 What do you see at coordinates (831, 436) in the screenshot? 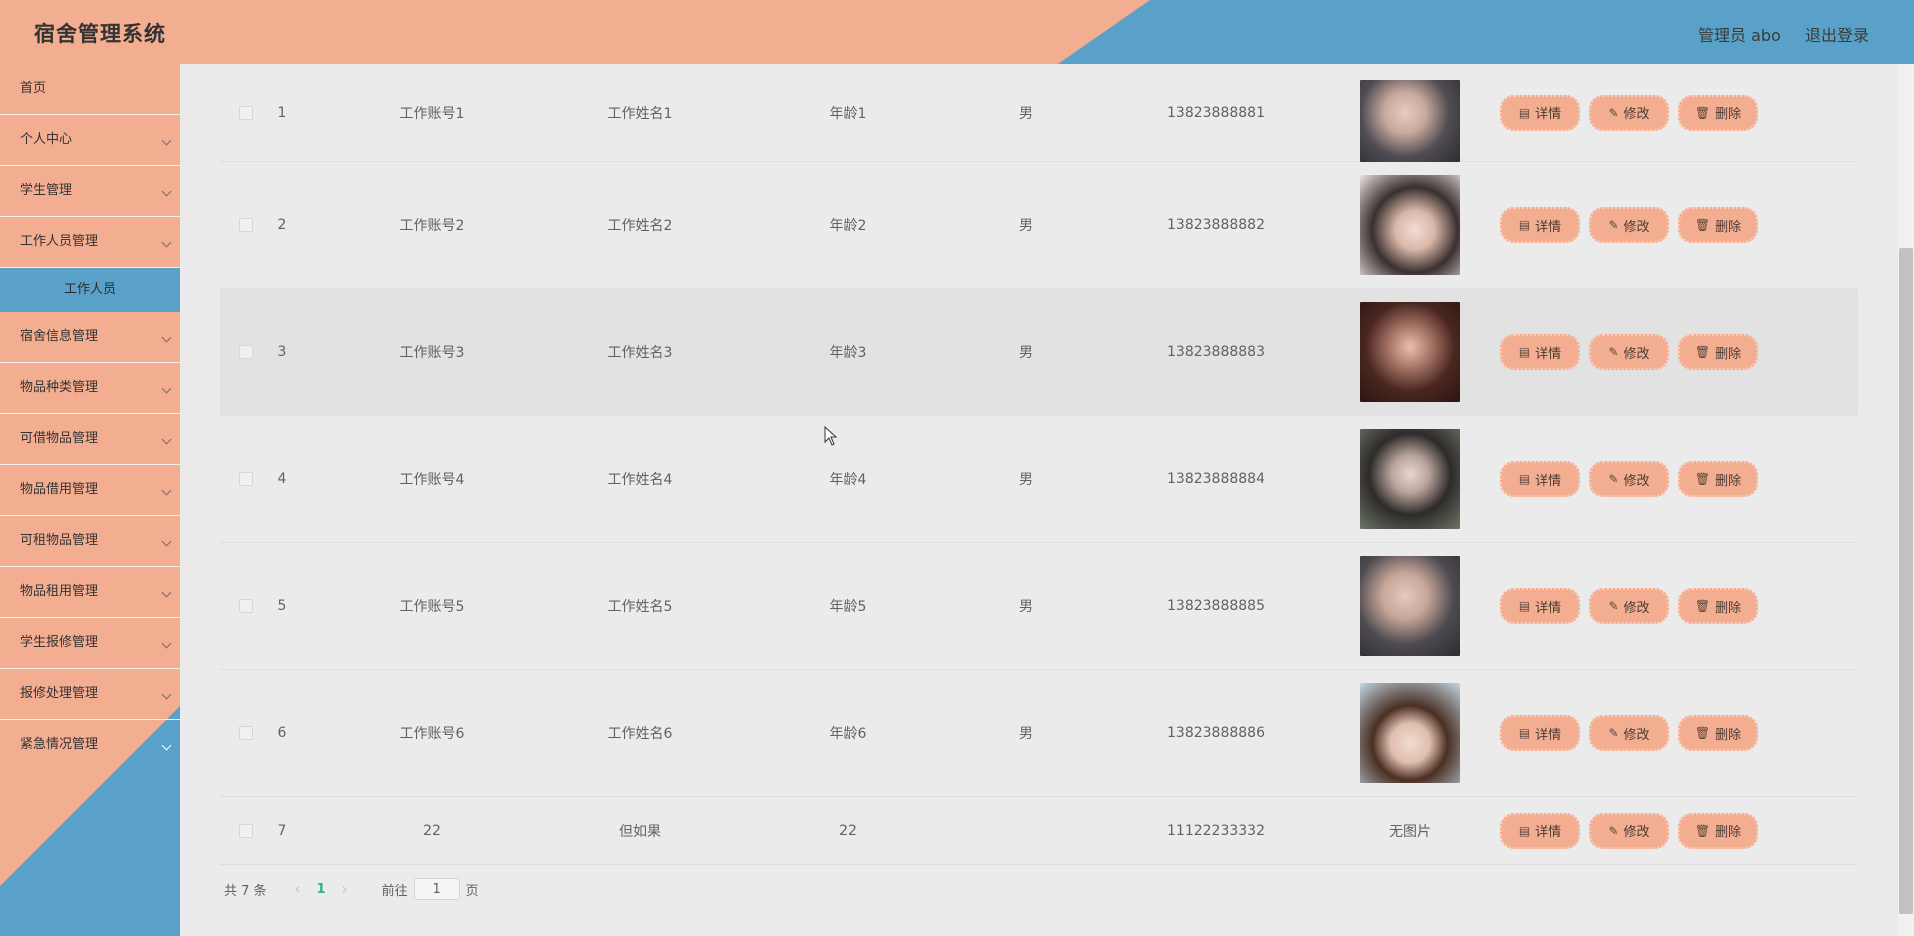
I see `mouse-cursor-icon` at bounding box center [831, 436].